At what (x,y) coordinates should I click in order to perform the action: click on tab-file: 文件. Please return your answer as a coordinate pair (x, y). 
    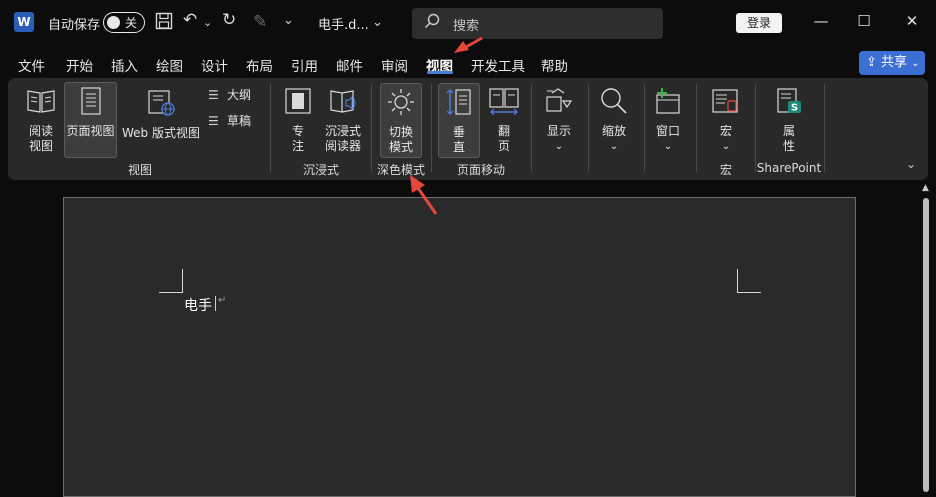
    Looking at the image, I should click on (31, 65).